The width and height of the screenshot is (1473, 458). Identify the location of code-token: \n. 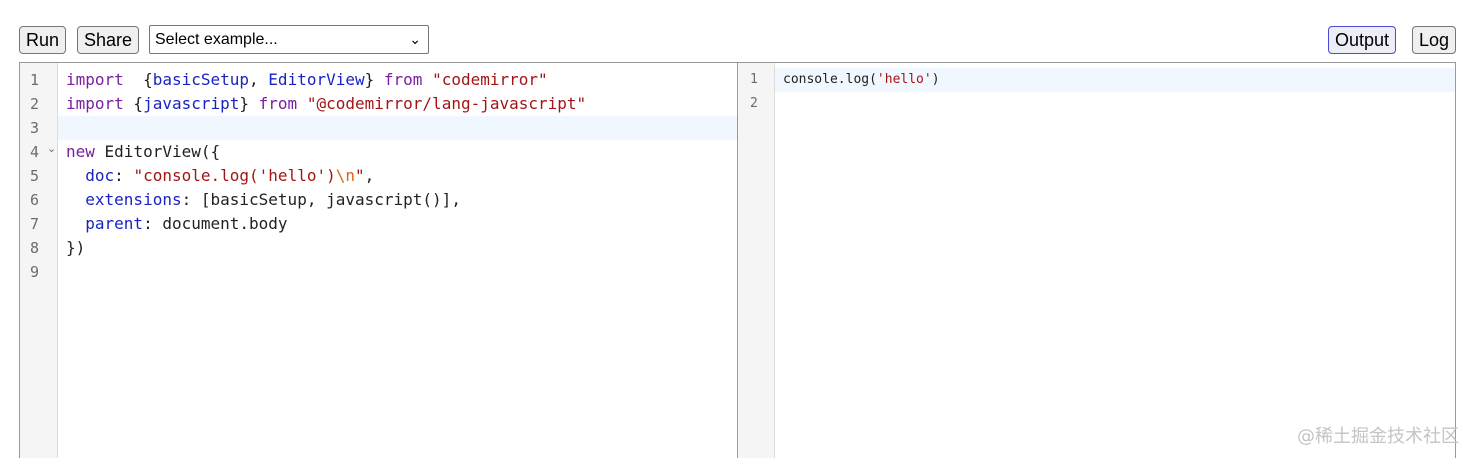
(345, 175).